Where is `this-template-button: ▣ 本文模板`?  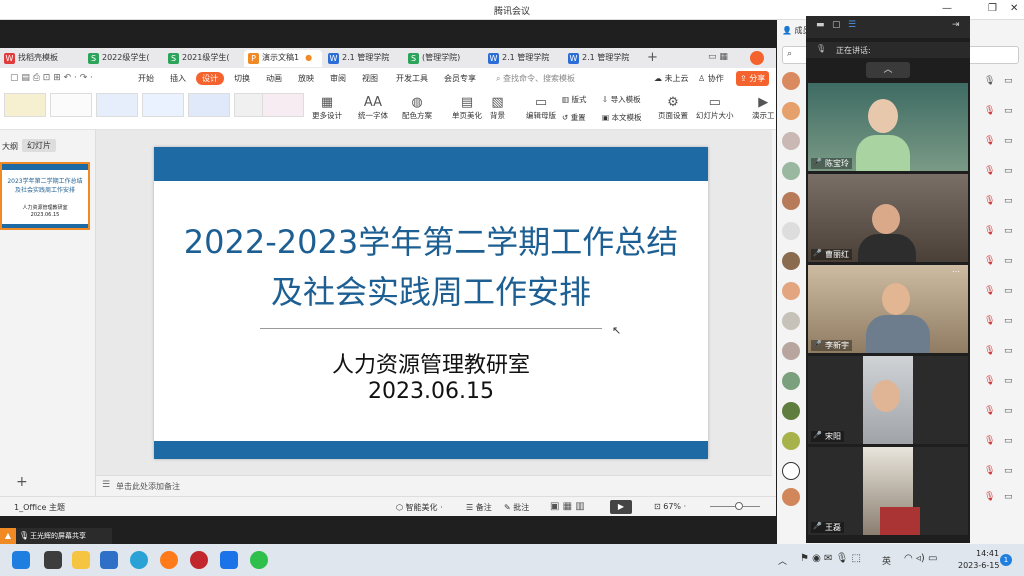 this-template-button: ▣ 本文模板 is located at coordinates (621, 117).